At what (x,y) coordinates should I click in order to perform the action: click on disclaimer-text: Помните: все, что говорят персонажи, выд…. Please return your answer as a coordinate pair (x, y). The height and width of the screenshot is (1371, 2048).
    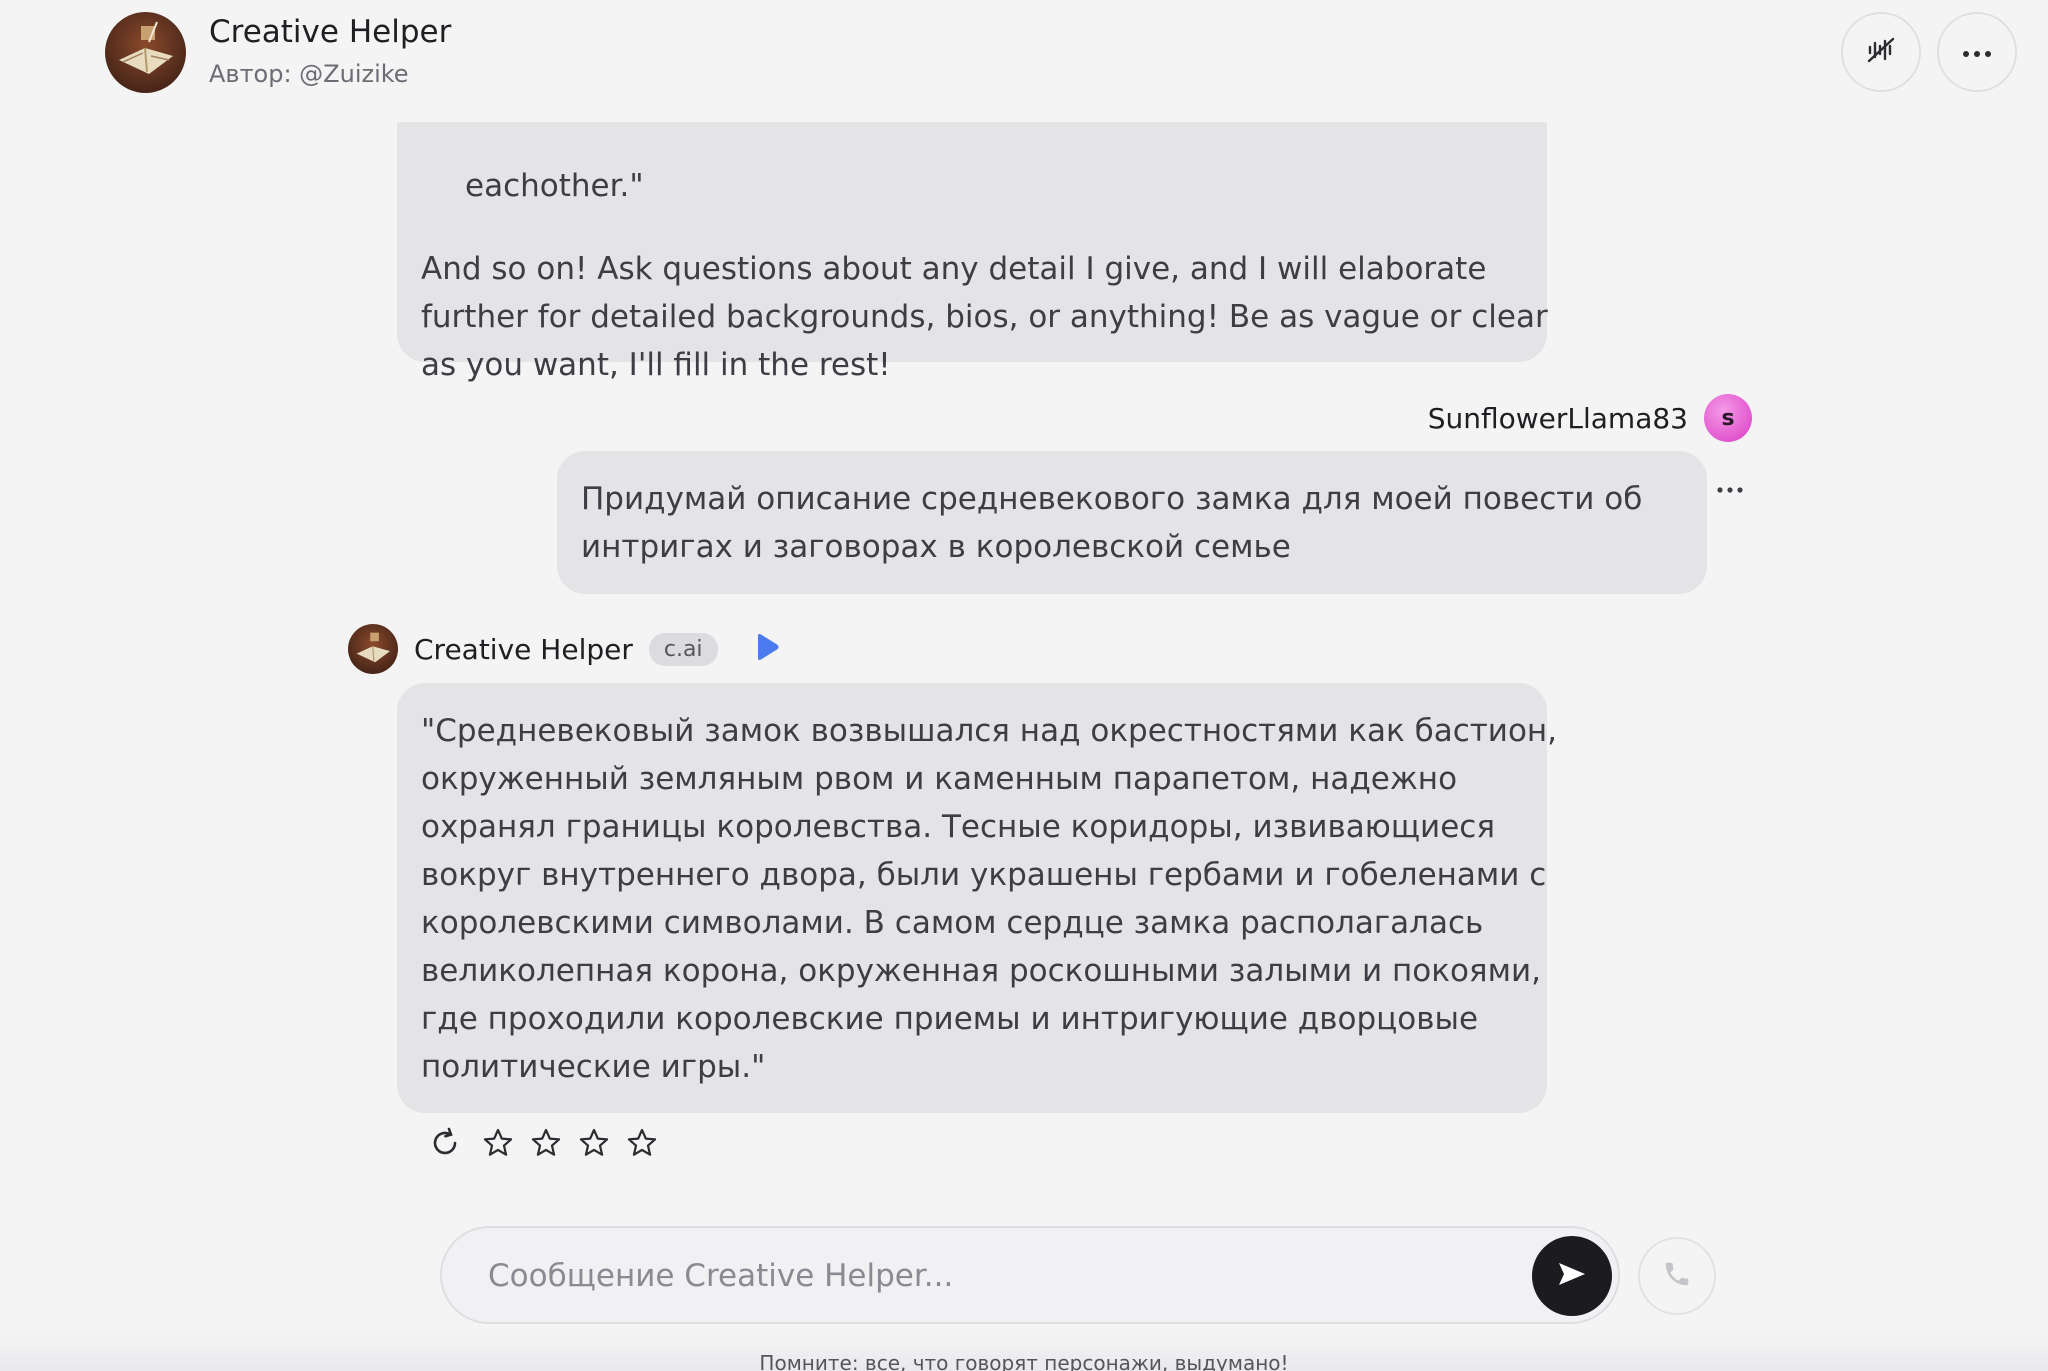
    Looking at the image, I should click on (1024, 1361).